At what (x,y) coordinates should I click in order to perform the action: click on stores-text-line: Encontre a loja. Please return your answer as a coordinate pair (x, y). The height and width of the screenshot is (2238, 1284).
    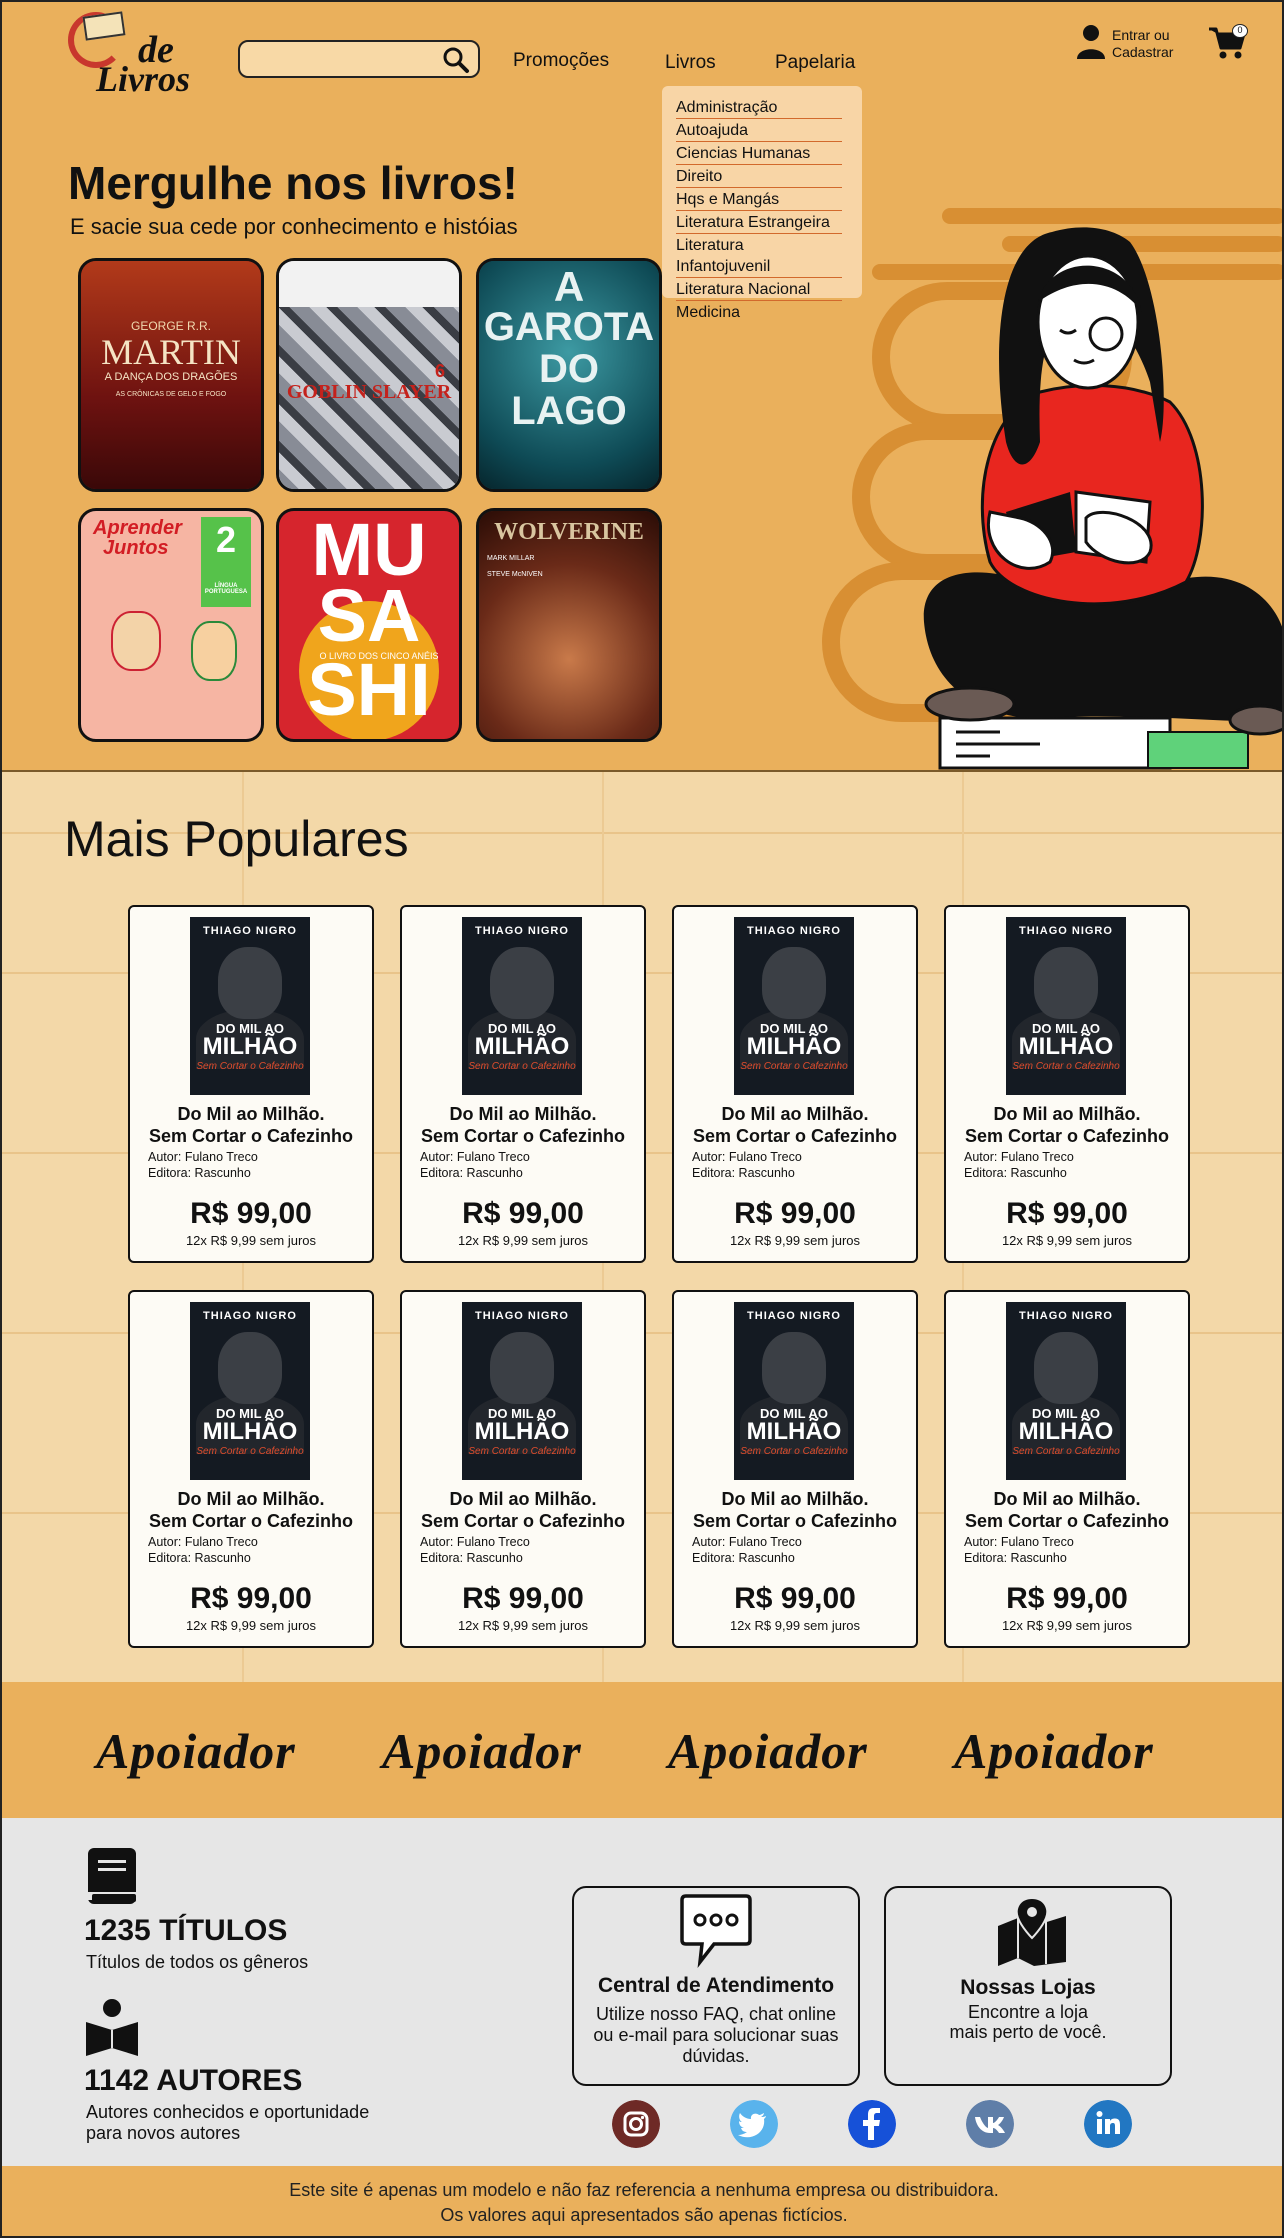
    Looking at the image, I should click on (1028, 2012).